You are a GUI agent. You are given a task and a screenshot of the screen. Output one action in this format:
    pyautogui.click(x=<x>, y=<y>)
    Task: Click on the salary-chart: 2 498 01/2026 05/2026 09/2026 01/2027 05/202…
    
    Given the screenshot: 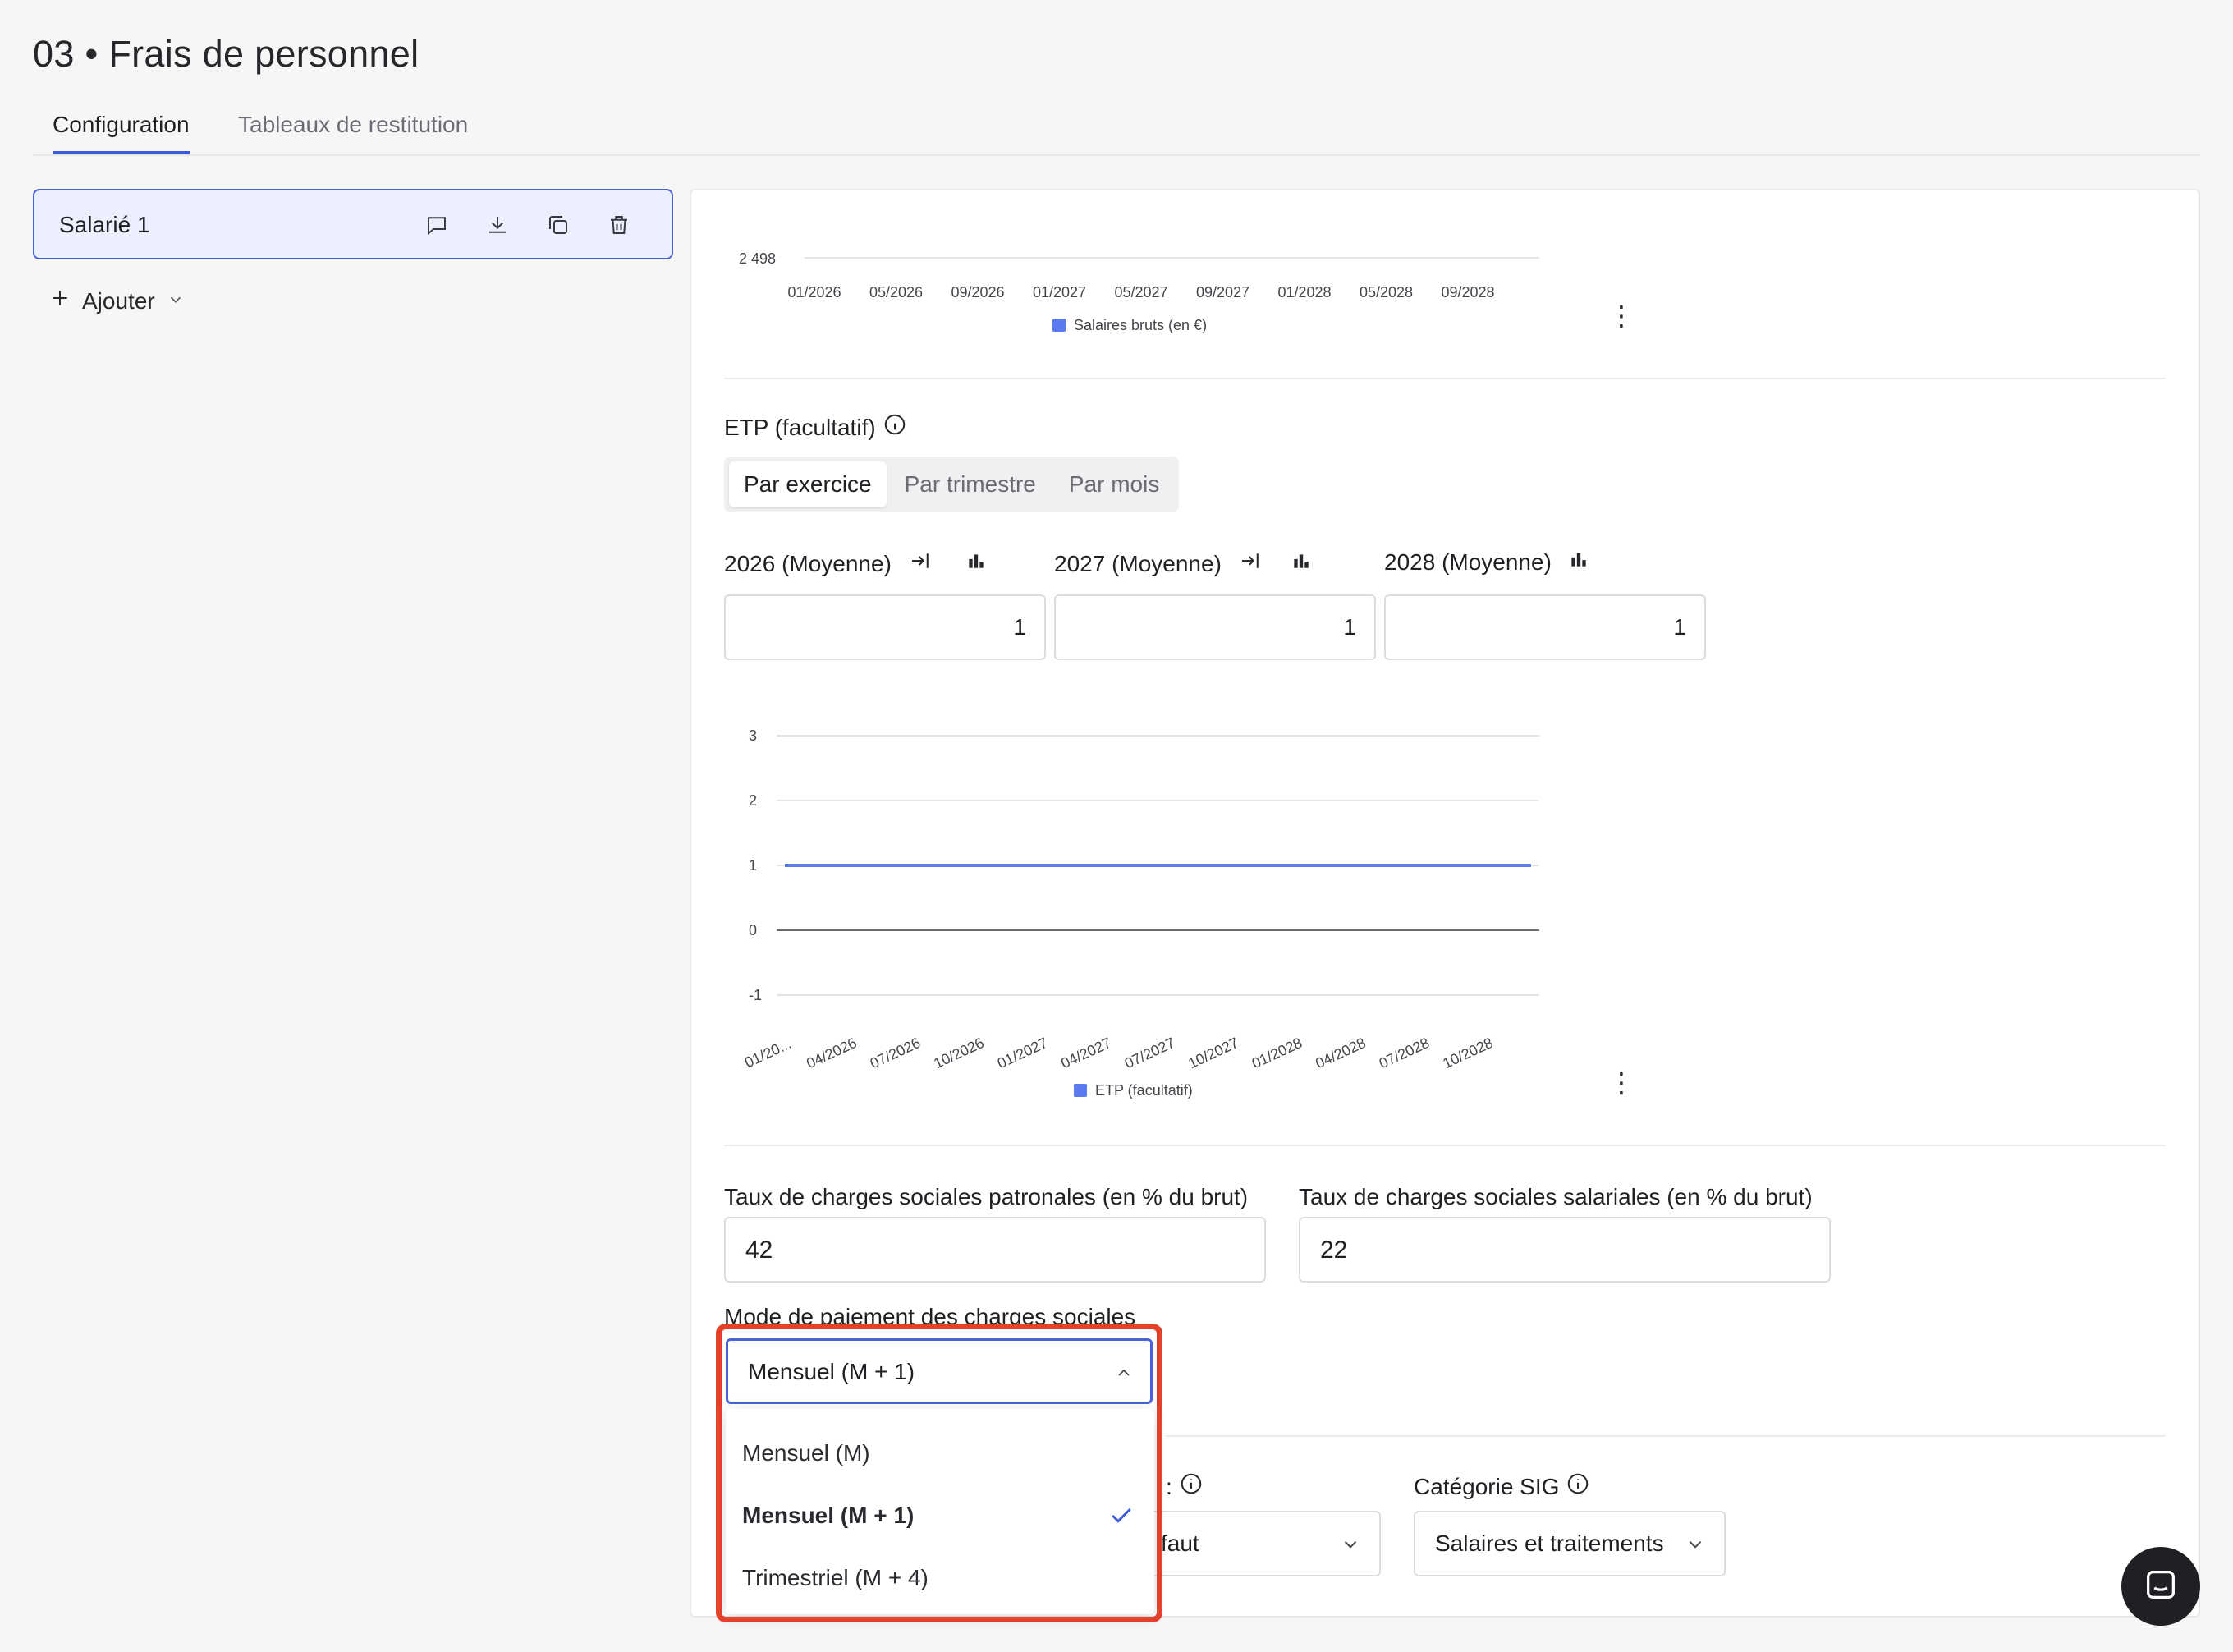 What is the action you would take?
    pyautogui.click(x=1139, y=292)
    